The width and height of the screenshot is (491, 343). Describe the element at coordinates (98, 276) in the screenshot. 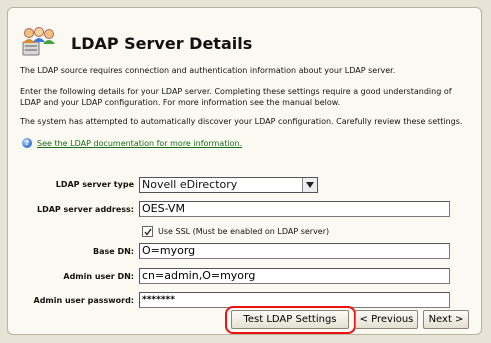

I see `admin-dn-label: Admin user DN:` at that location.